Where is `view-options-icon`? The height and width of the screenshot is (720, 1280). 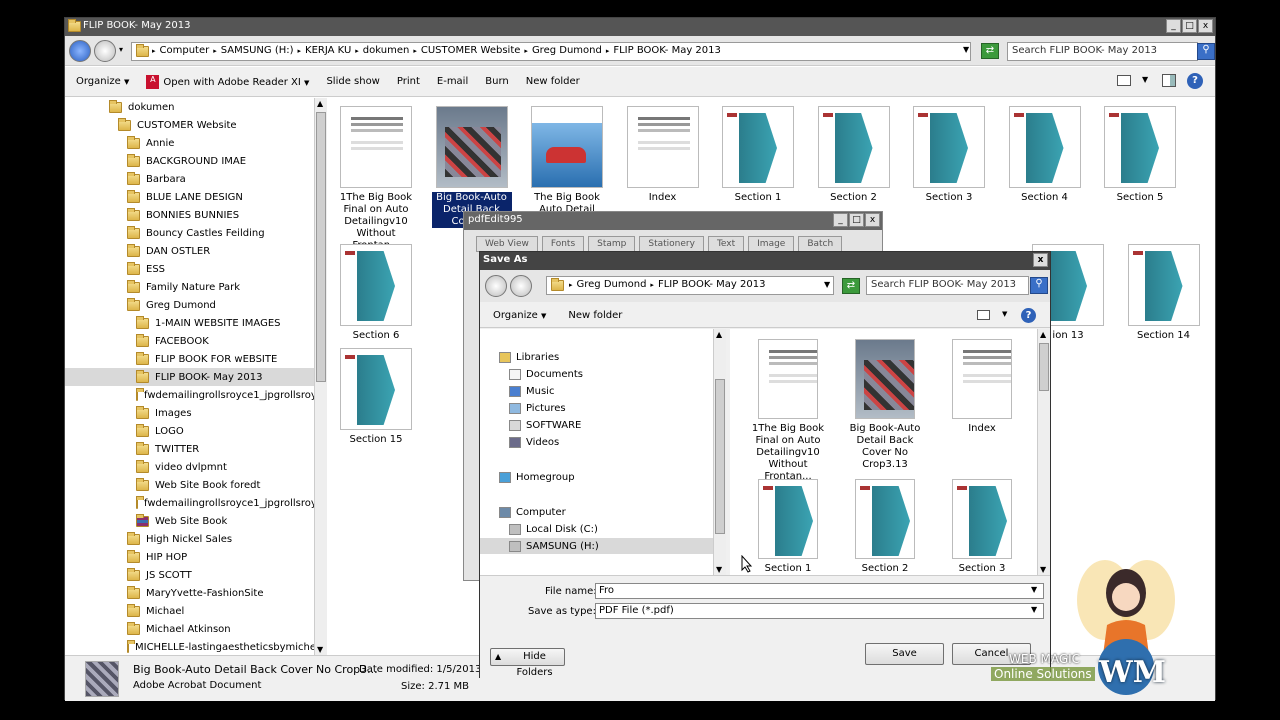
view-options-icon is located at coordinates (1124, 80).